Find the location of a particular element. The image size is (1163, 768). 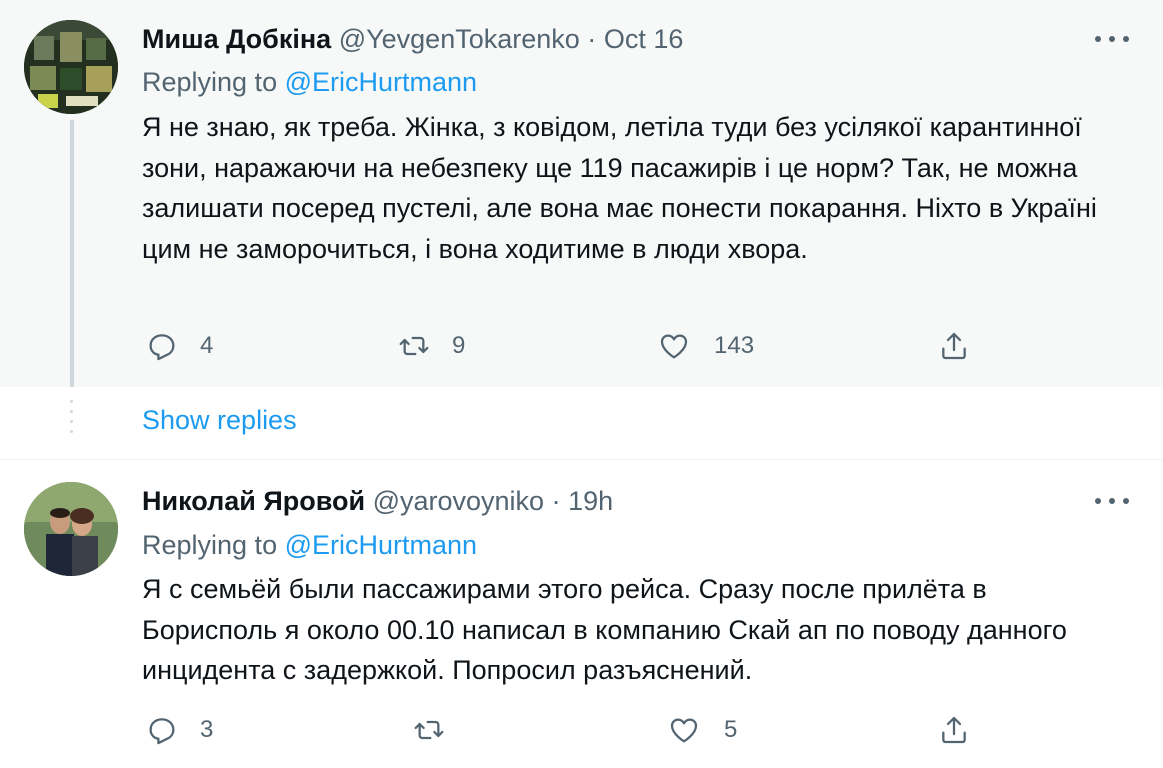

reply-button: 4 is located at coordinates (179, 346).